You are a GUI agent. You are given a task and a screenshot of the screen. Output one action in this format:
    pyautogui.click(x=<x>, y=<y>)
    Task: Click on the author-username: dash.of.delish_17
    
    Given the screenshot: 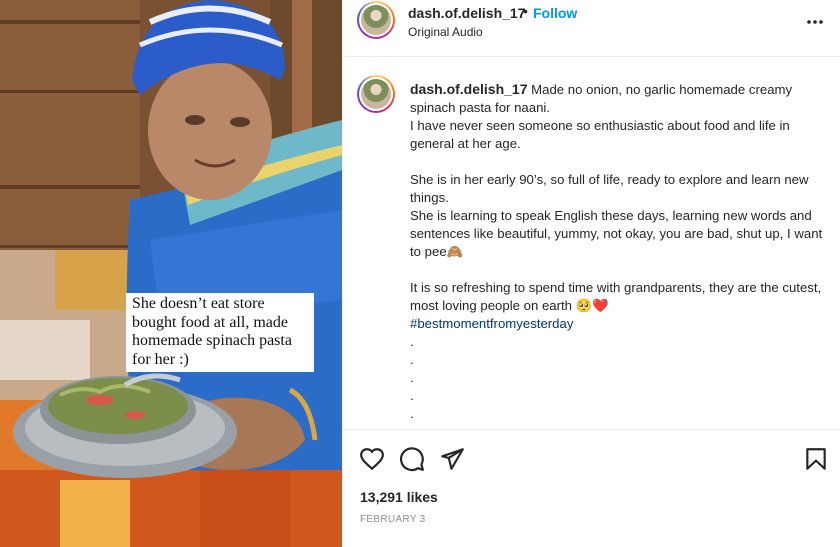 What is the action you would take?
    pyautogui.click(x=466, y=13)
    